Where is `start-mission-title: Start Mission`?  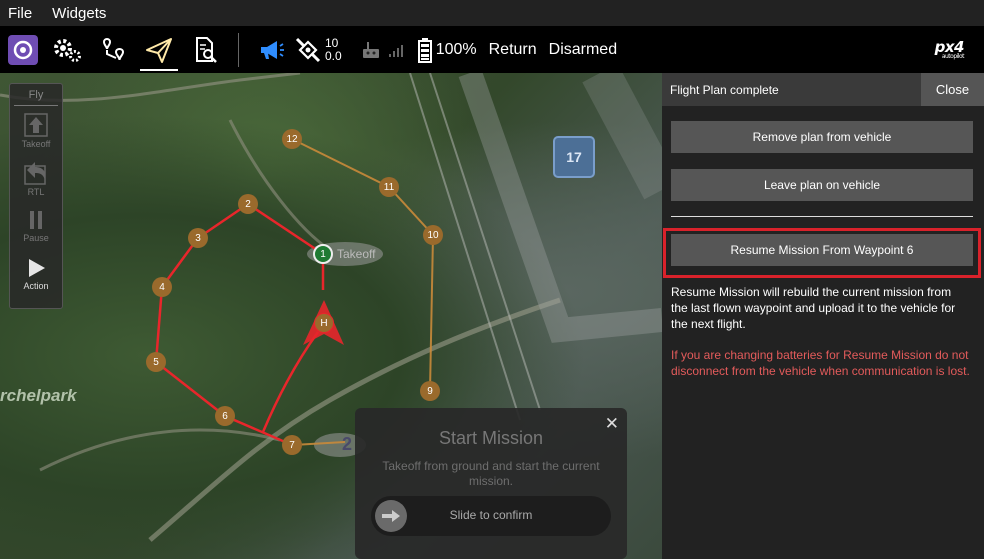
start-mission-title: Start Mission is located at coordinates (491, 438).